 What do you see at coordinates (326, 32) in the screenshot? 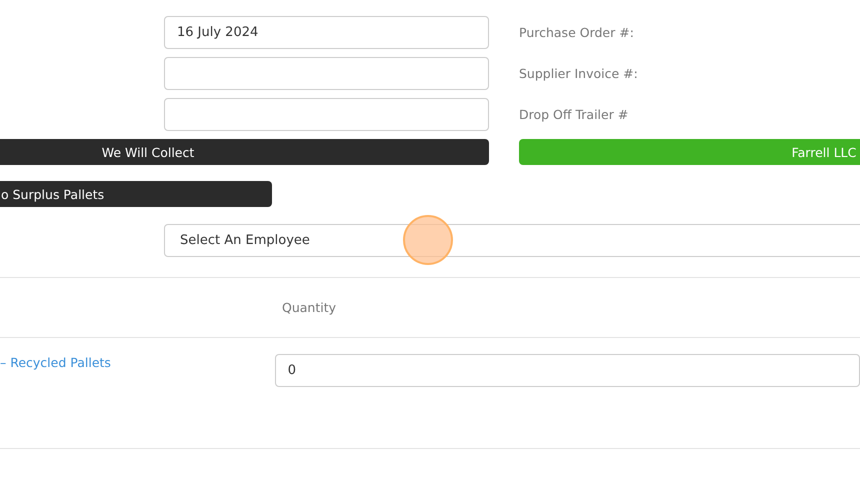
I see `text-field: 16 July 2024` at bounding box center [326, 32].